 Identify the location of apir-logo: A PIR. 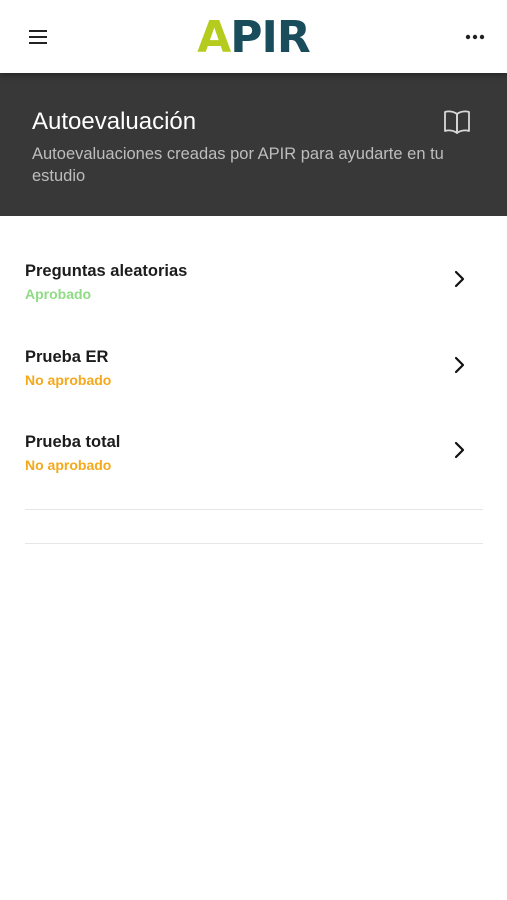
(254, 37).